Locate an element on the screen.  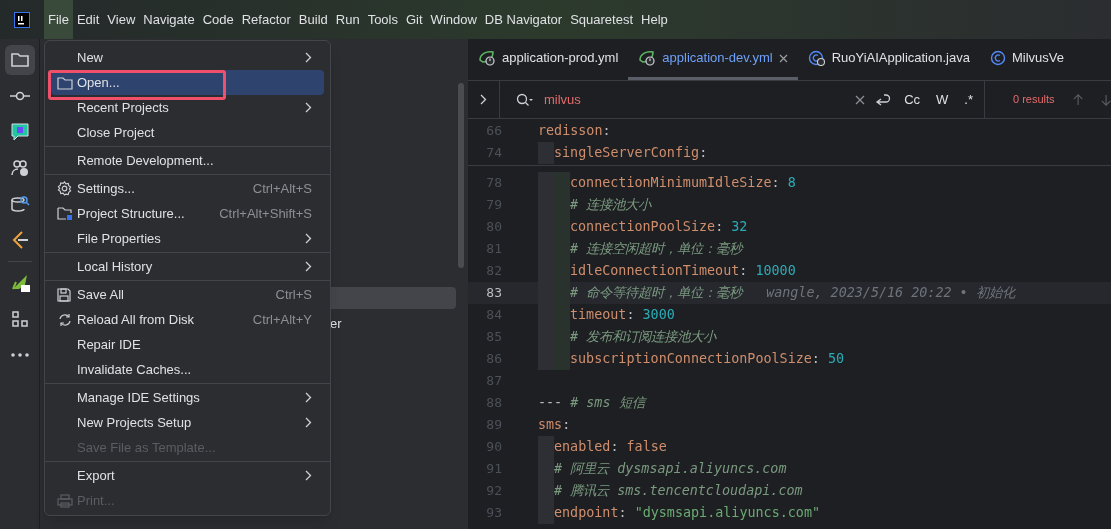
newline-icon is located at coordinates (883, 99).